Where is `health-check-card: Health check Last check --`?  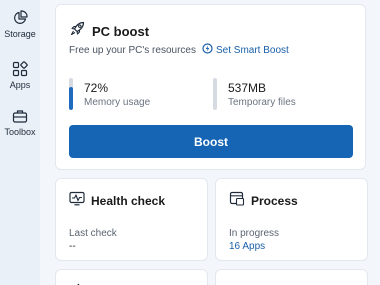
health-check-card: Health check Last check -- is located at coordinates (131, 219).